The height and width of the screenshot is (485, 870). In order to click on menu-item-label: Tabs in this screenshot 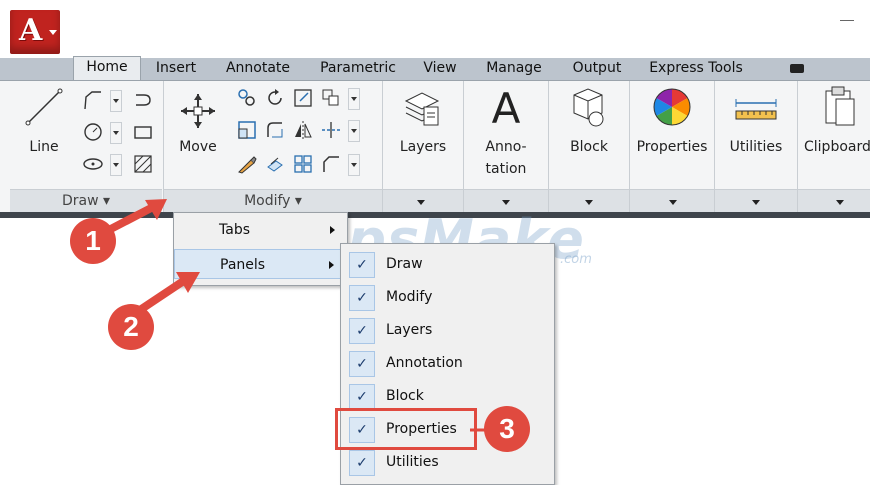, I will do `click(234, 230)`.